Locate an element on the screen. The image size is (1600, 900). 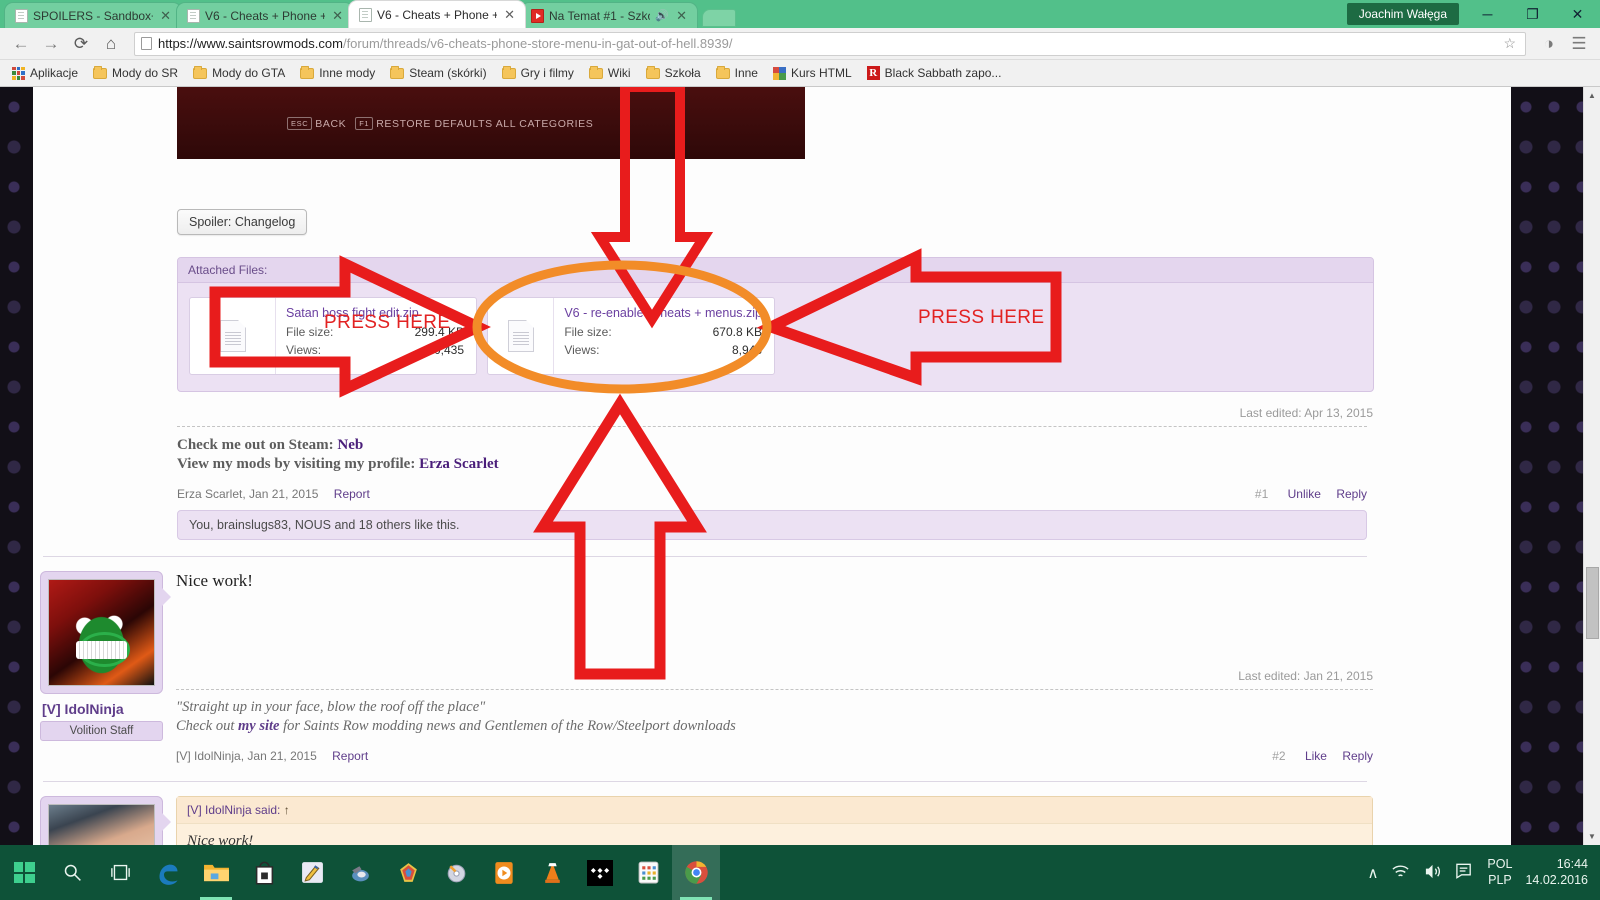
show-hidden-icons: ∧ is located at coordinates (1372, 873).